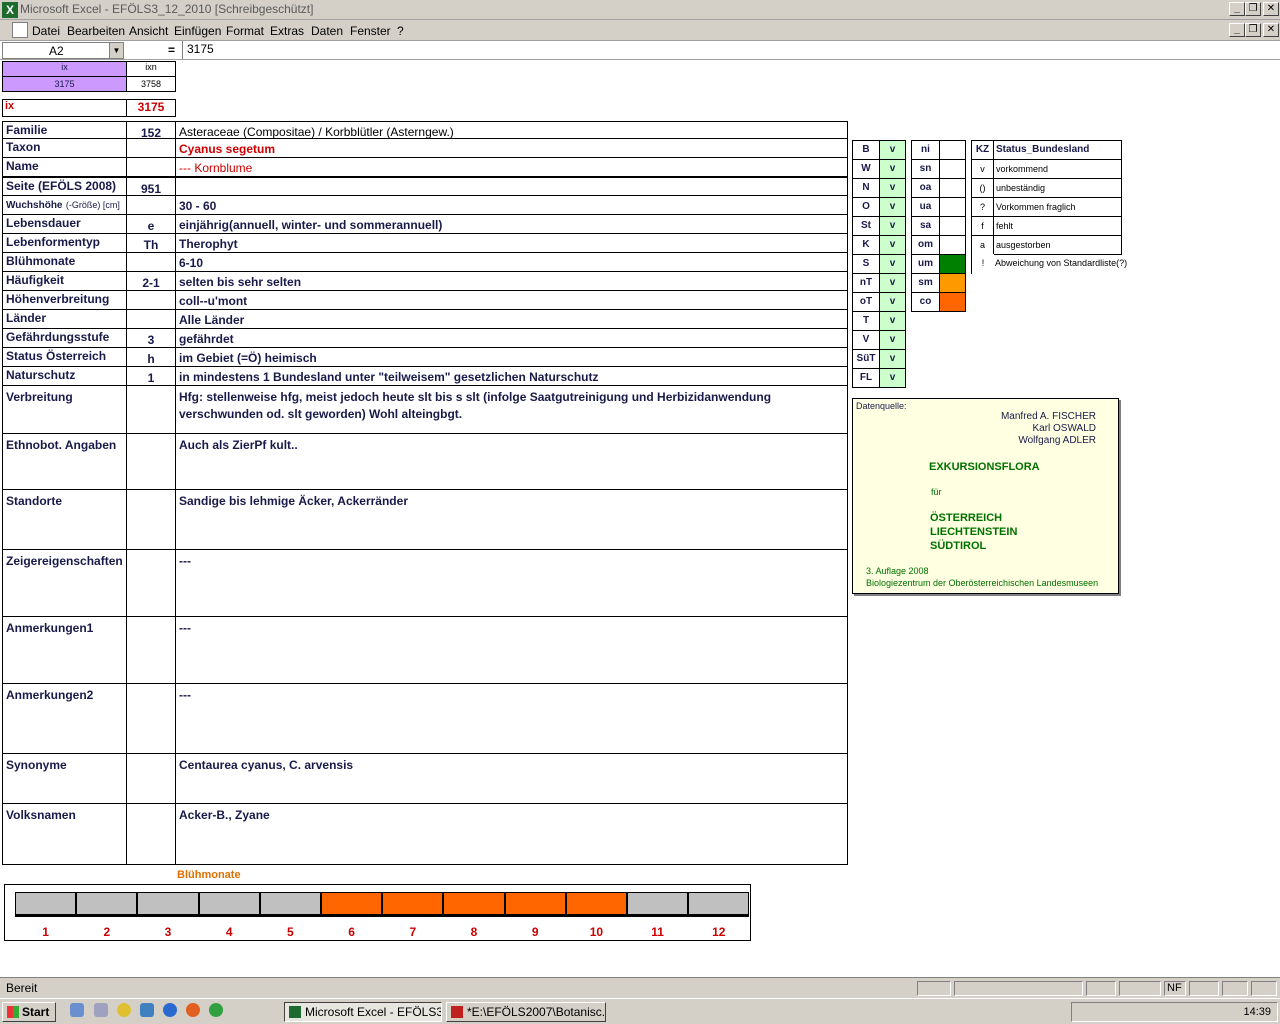 The height and width of the screenshot is (1024, 1280). I want to click on row-code: Th, so click(151, 243).